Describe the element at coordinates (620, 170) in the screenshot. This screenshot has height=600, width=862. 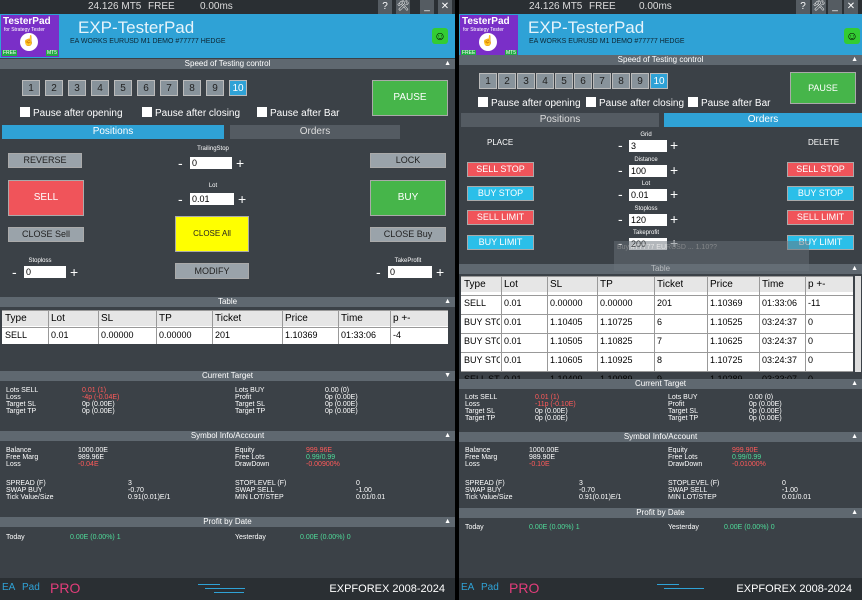
I see `dist-minus: -` at that location.